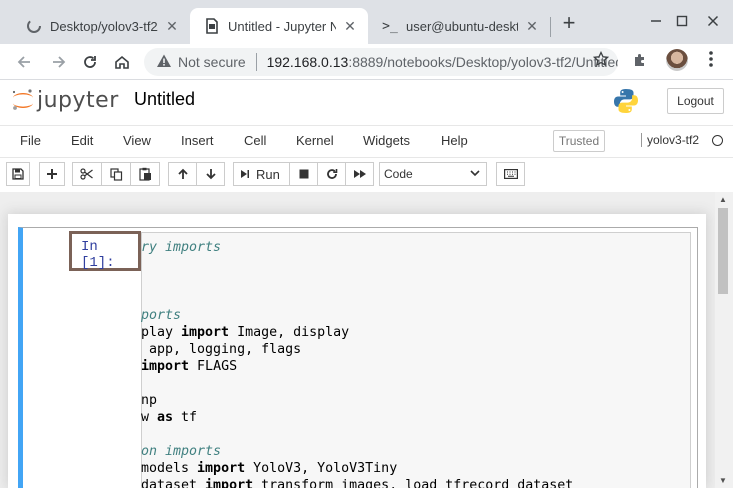  What do you see at coordinates (462, 26) in the screenshot?
I see `tab-label: user@ubuntu-desktop` at bounding box center [462, 26].